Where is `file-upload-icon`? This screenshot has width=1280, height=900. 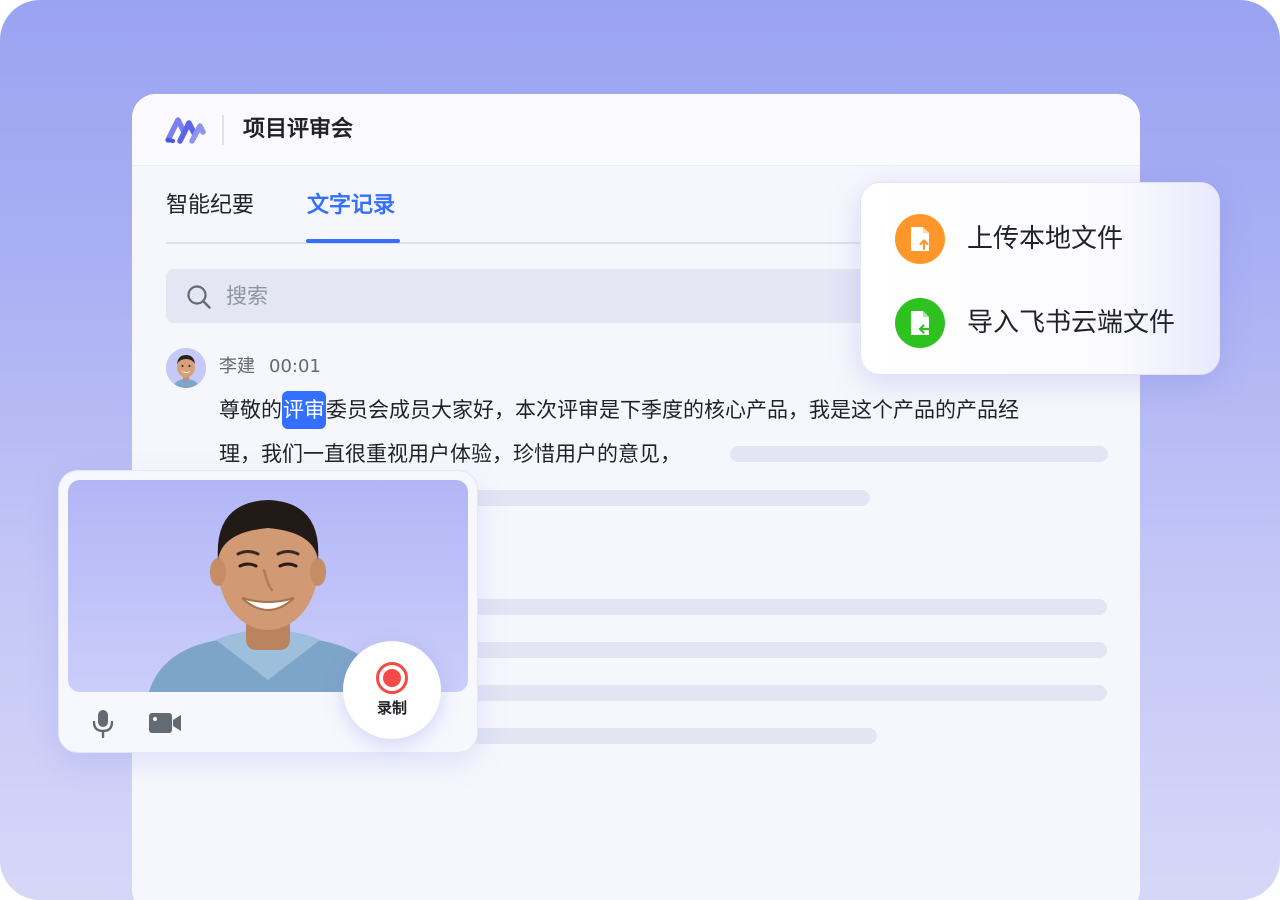 file-upload-icon is located at coordinates (920, 239).